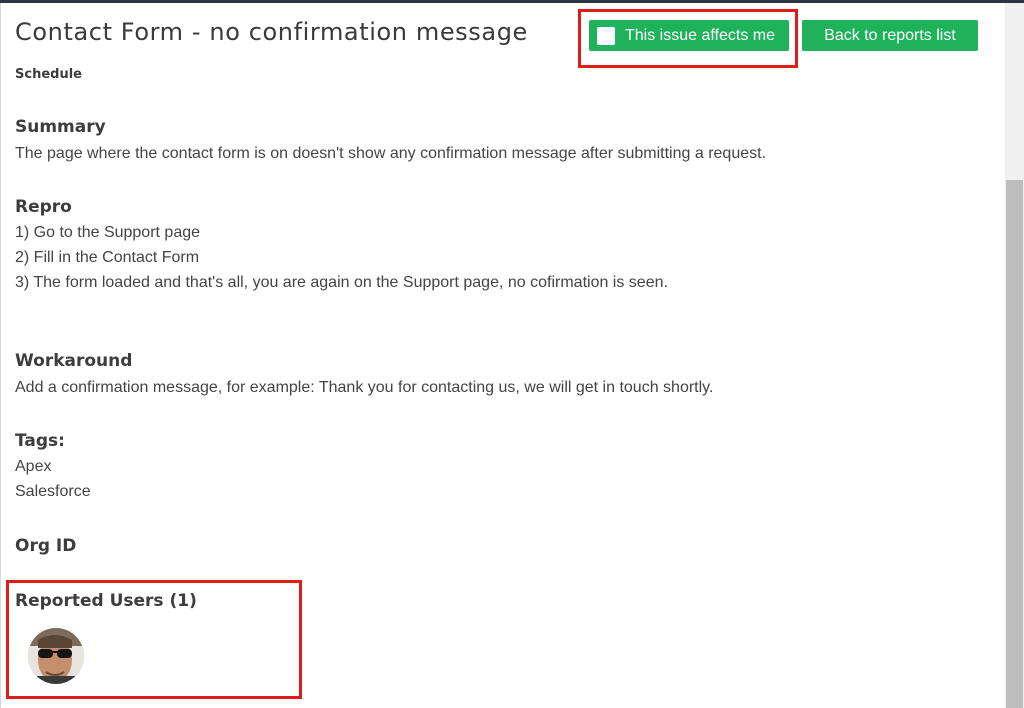 This screenshot has height=708, width=1024. I want to click on scrollbar-thumb, so click(1014, 444).